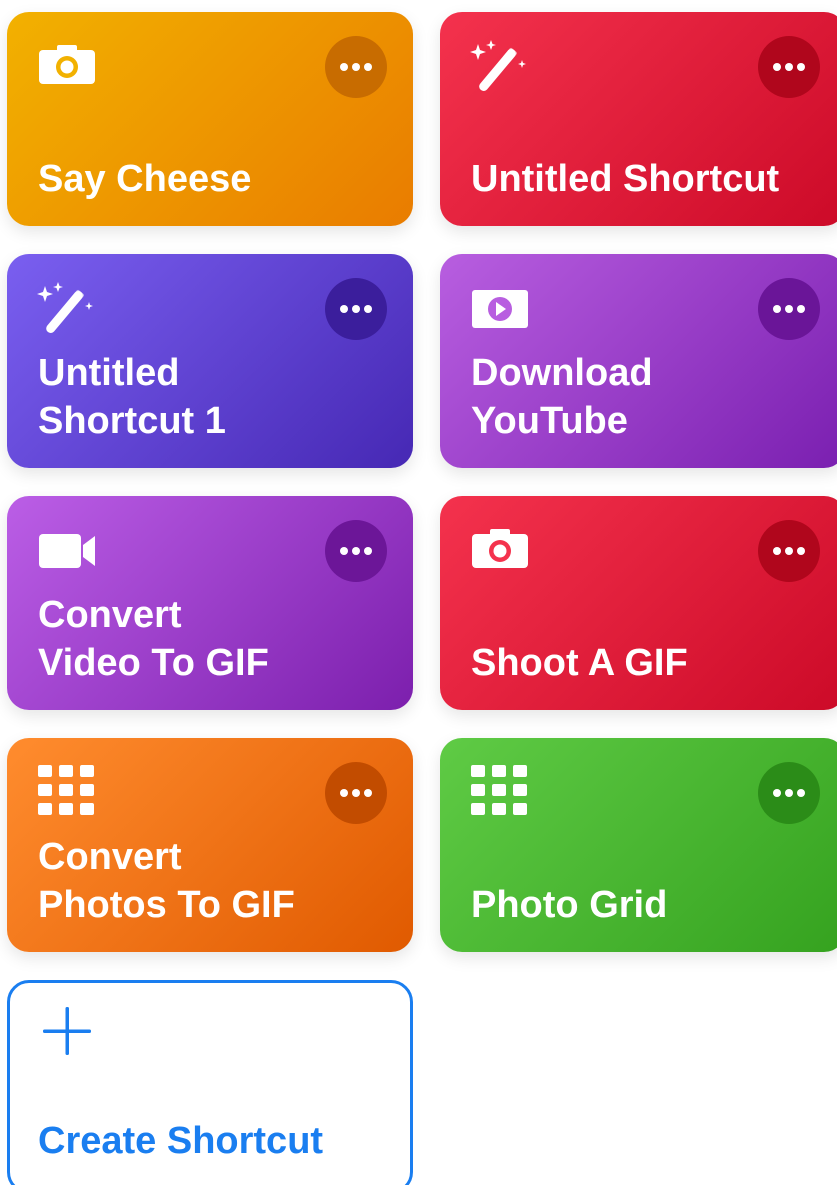 This screenshot has height=1185, width=837. I want to click on title-line: Shortcut 1, so click(132, 421).